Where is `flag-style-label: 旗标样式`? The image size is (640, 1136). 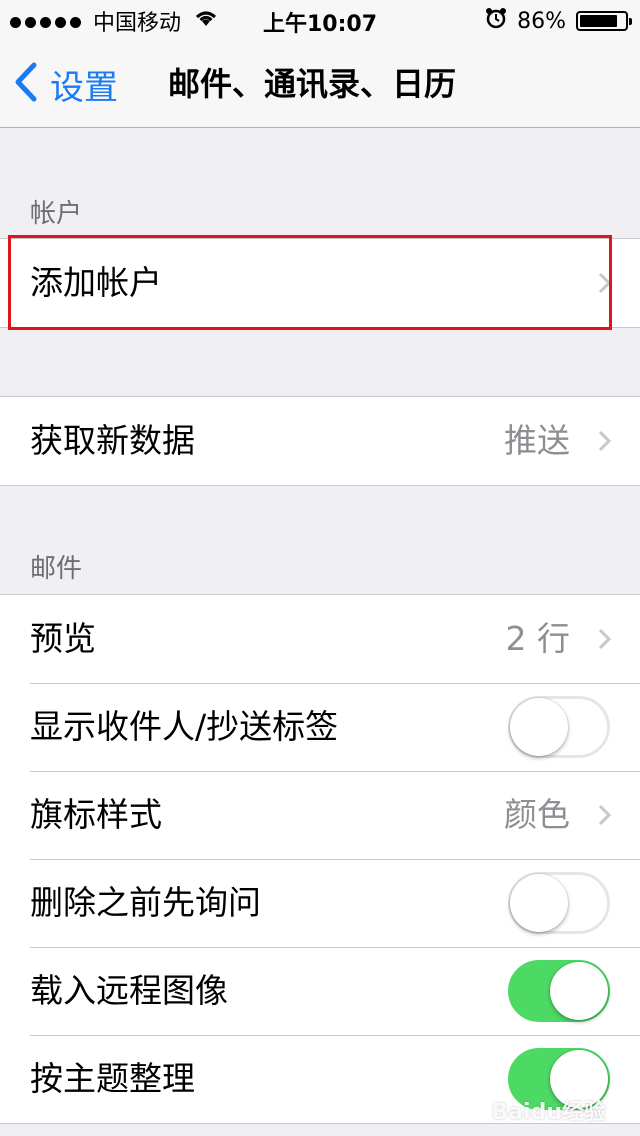
flag-style-label: 旗标样式 is located at coordinates (96, 814).